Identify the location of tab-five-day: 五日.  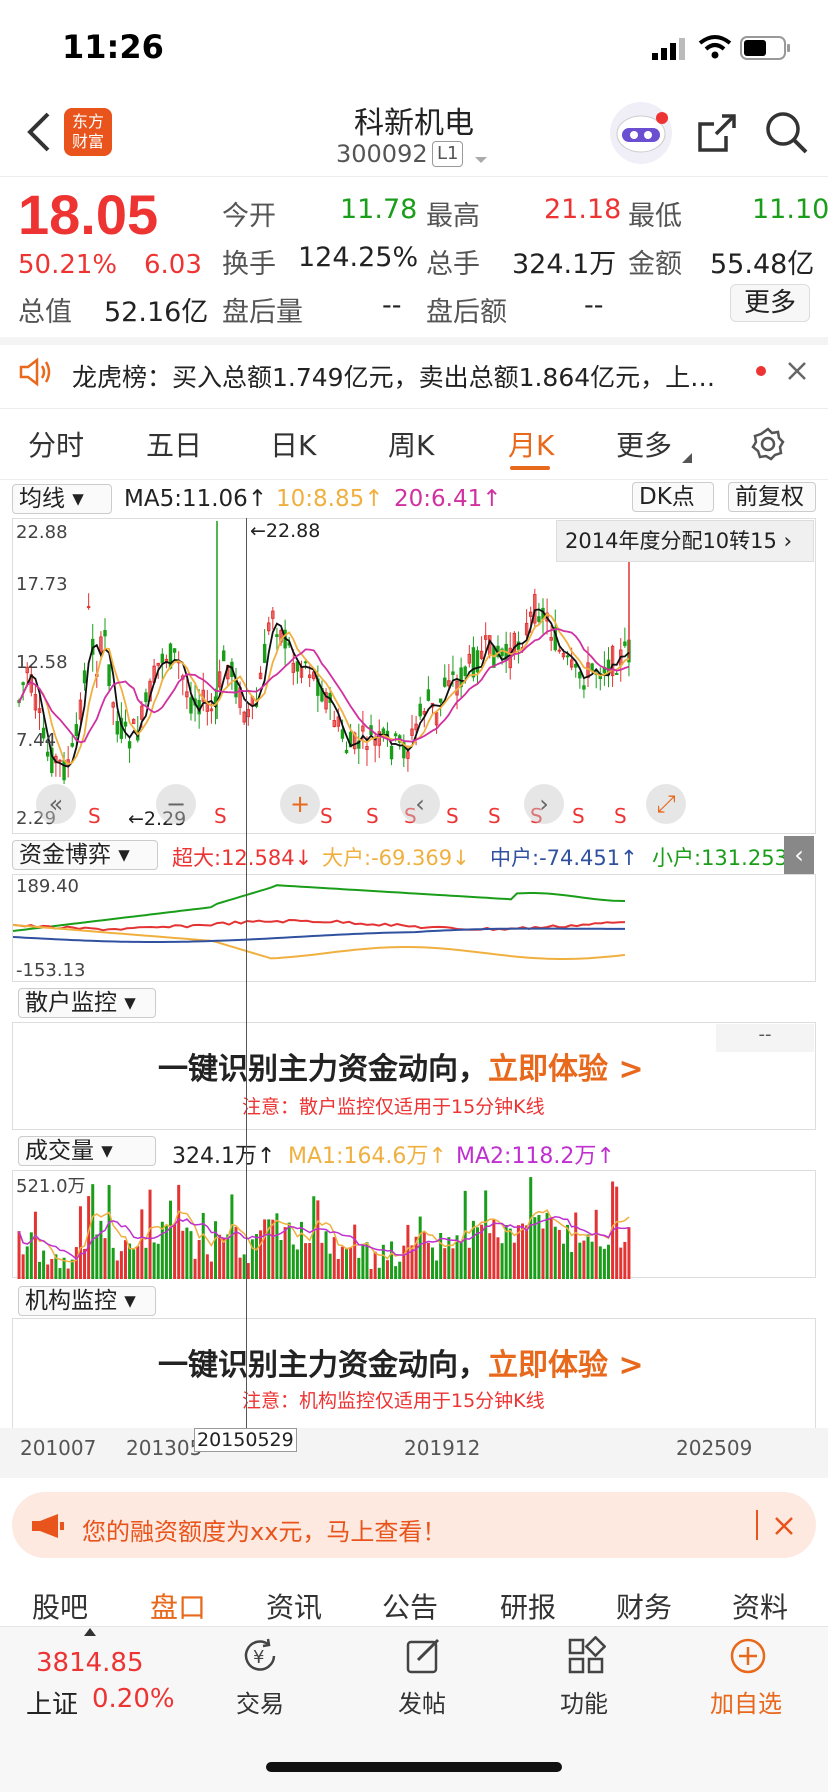
(174, 444).